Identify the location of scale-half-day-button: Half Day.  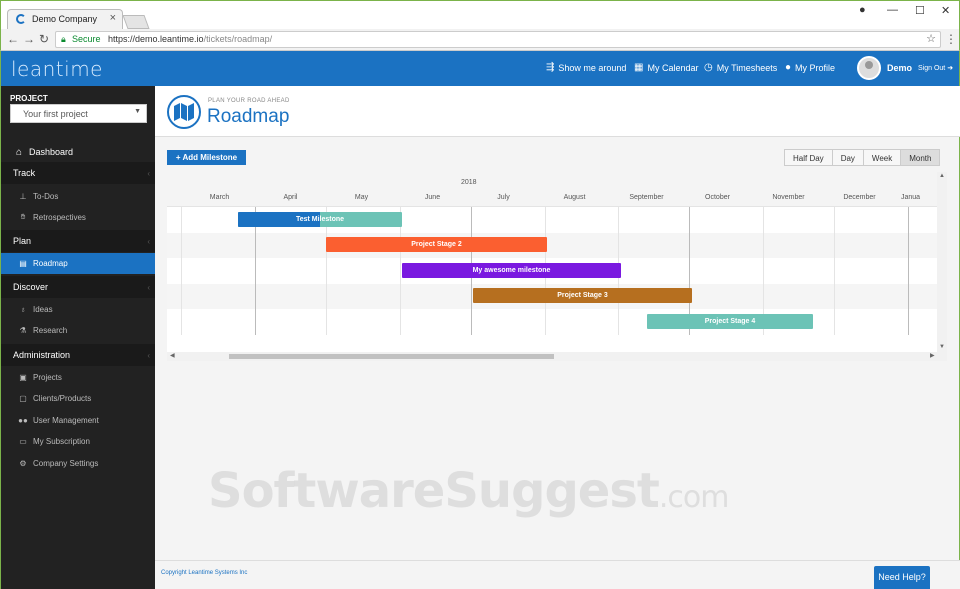
(808, 157).